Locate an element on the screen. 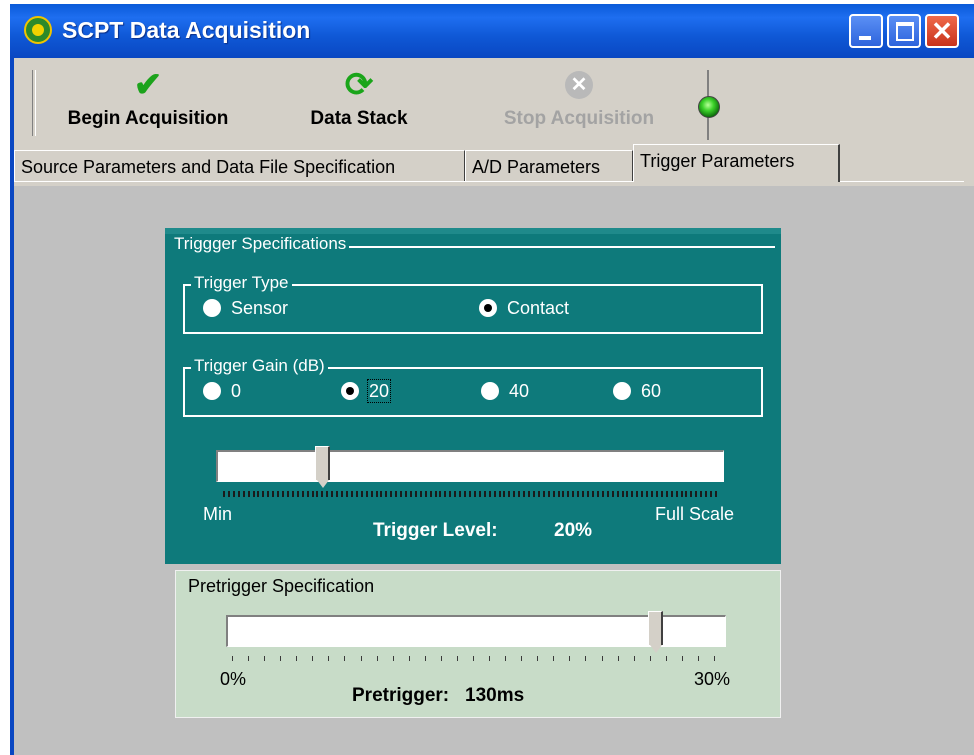  begin-acquisition-label: Begin Acquisition is located at coordinates (148, 118).